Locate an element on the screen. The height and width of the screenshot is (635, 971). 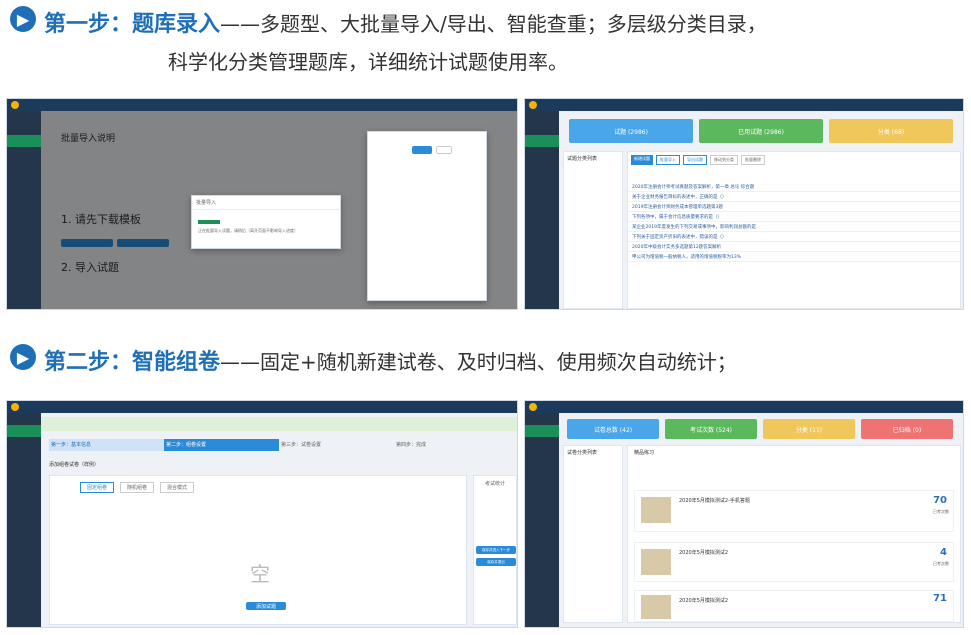
modal-text: 正在批量导入试题，请稍后（离开页面不影响导入进度） is located at coordinates (248, 230).